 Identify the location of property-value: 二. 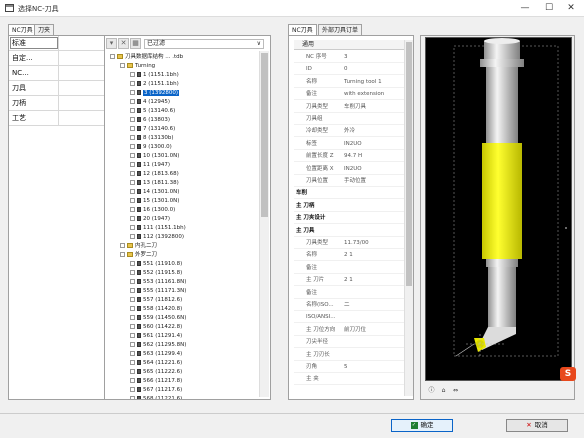
(374, 305).